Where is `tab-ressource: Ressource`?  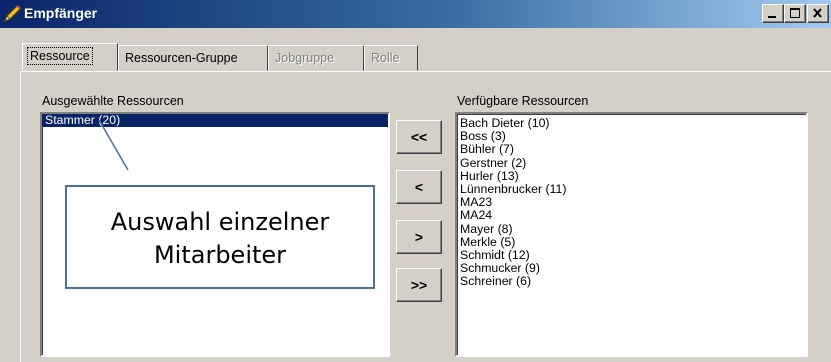 tab-ressource: Ressource is located at coordinates (70, 57).